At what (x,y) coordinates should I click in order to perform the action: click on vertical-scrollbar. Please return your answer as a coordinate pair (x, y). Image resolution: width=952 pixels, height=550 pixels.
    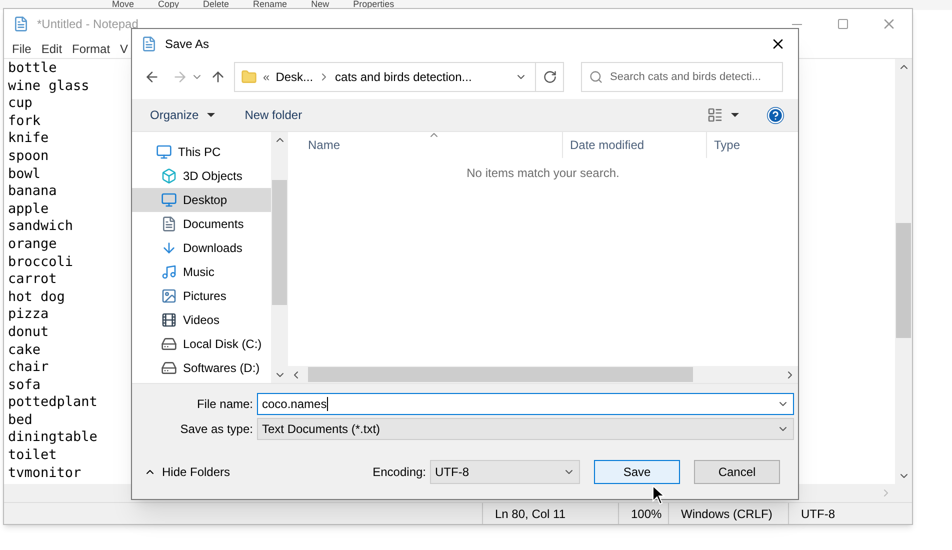
    Looking at the image, I should click on (903, 271).